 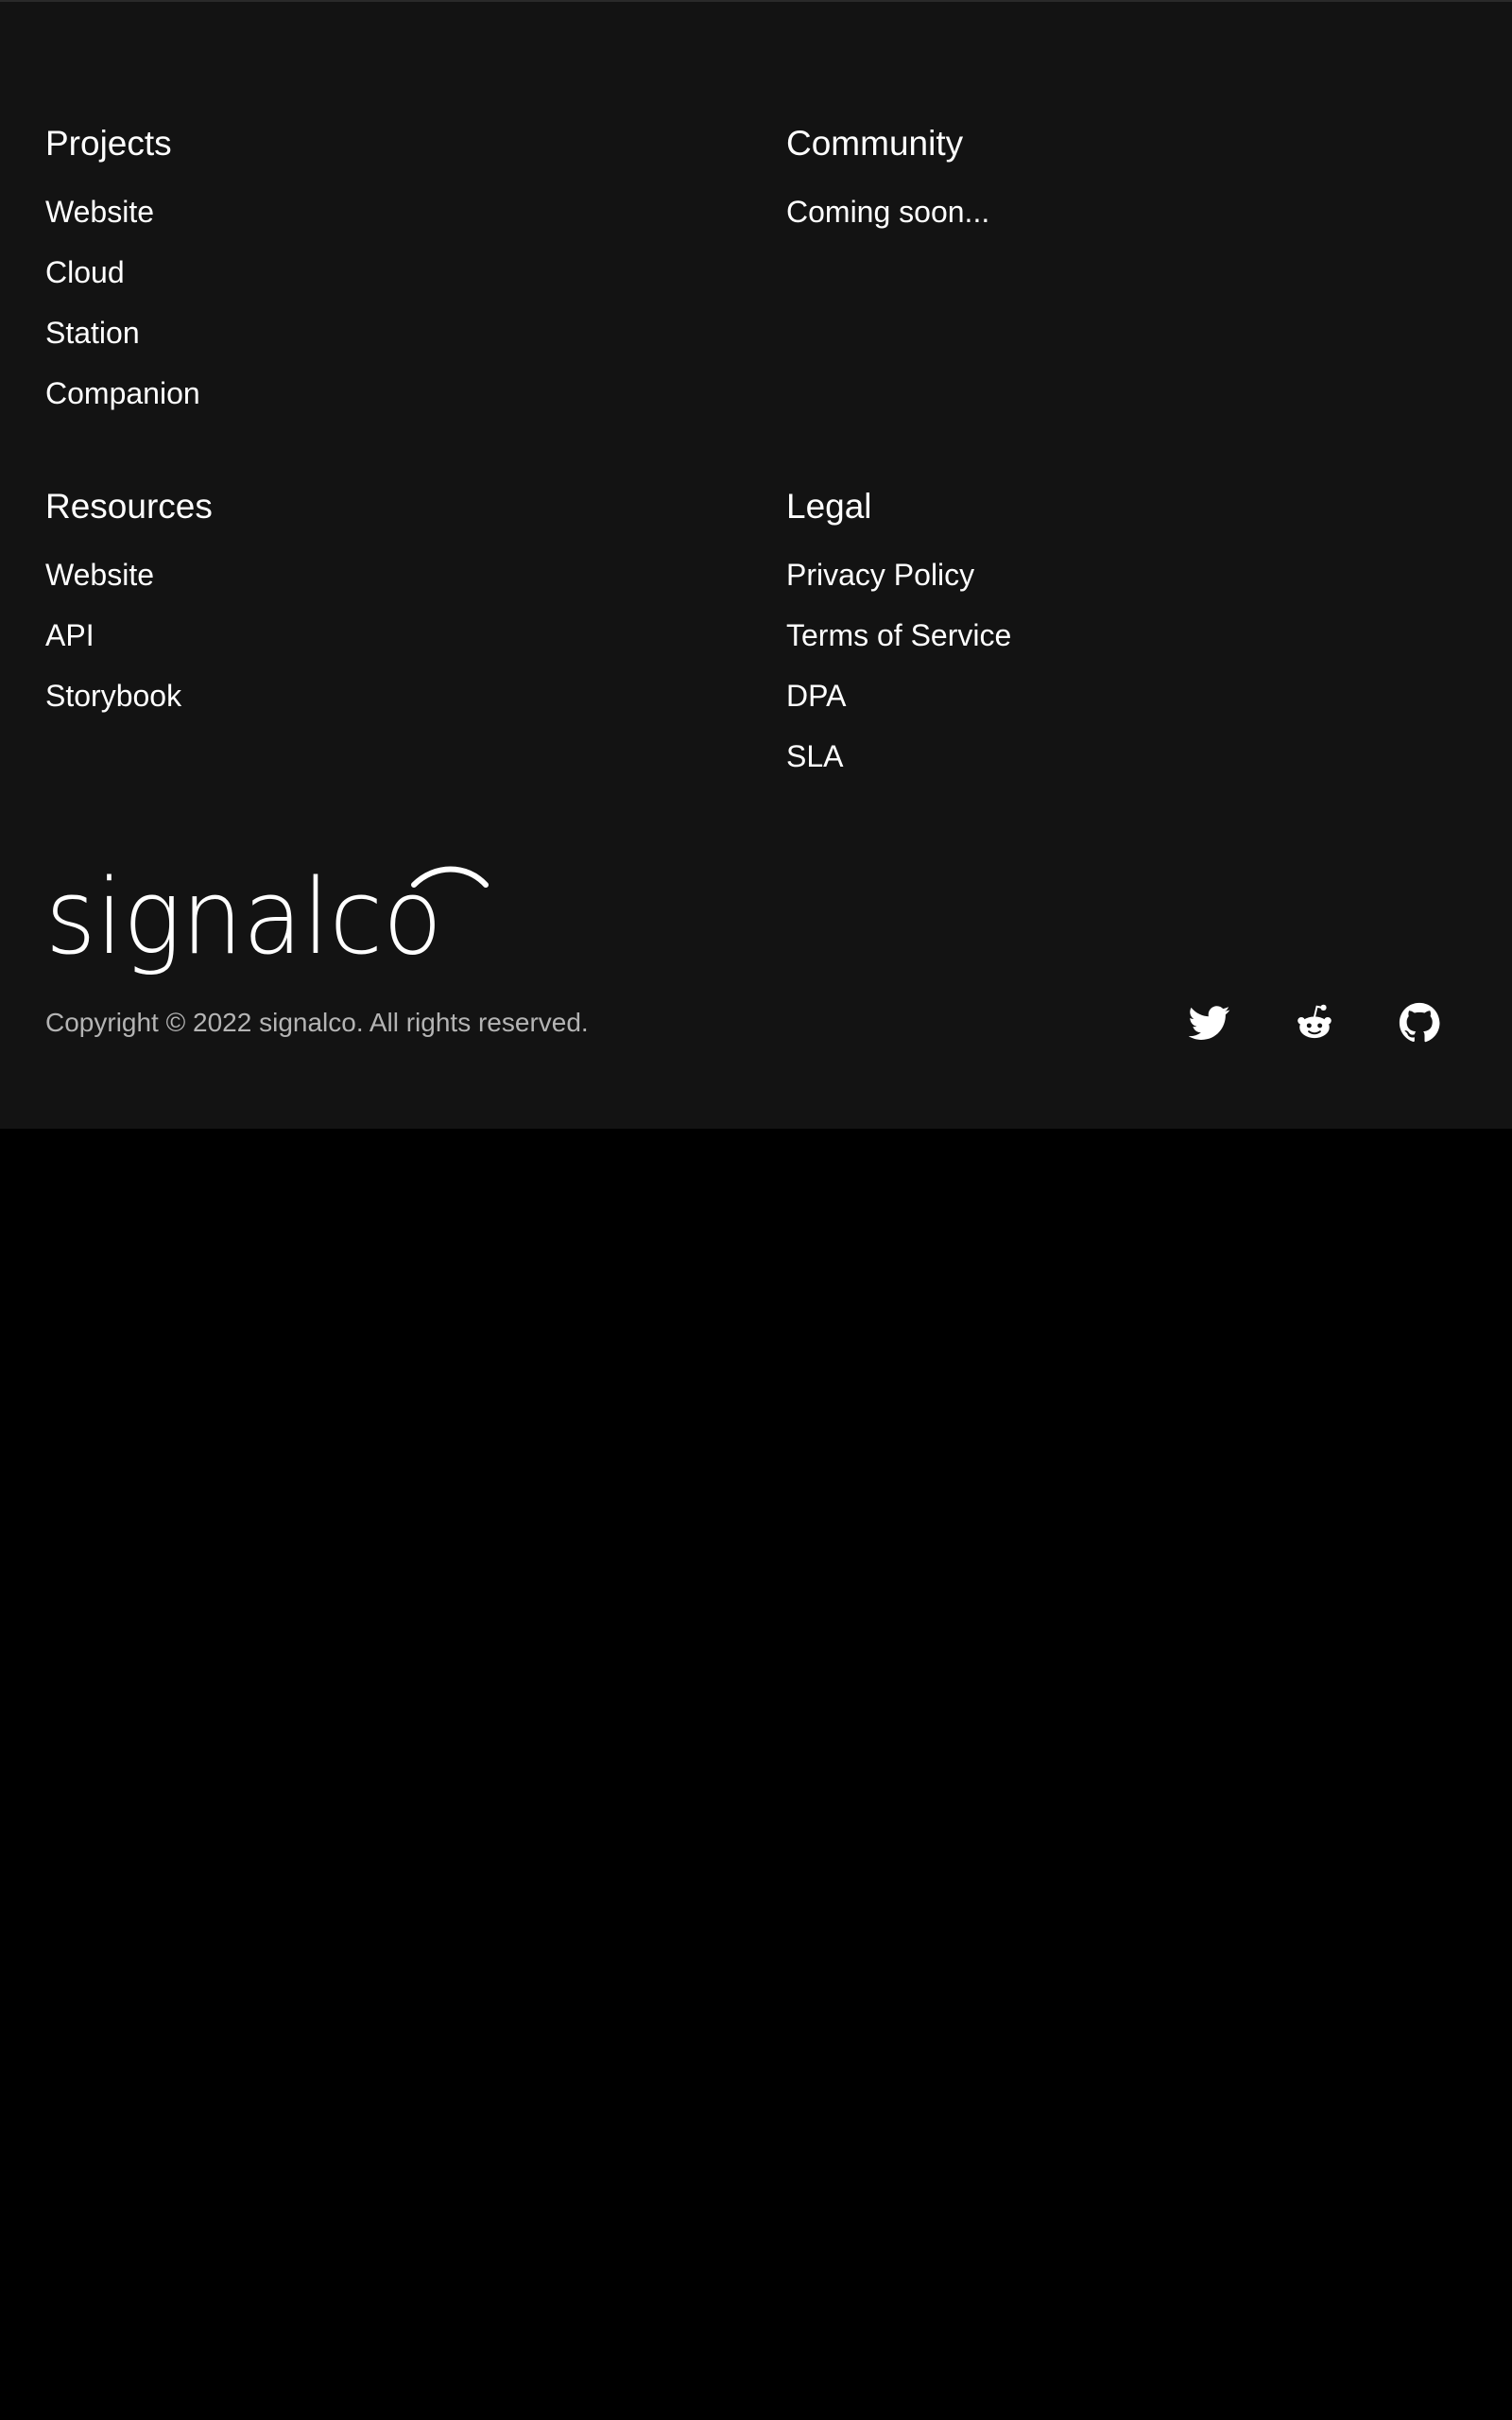 I want to click on resources-links: Website API Storybook, so click(x=113, y=644).